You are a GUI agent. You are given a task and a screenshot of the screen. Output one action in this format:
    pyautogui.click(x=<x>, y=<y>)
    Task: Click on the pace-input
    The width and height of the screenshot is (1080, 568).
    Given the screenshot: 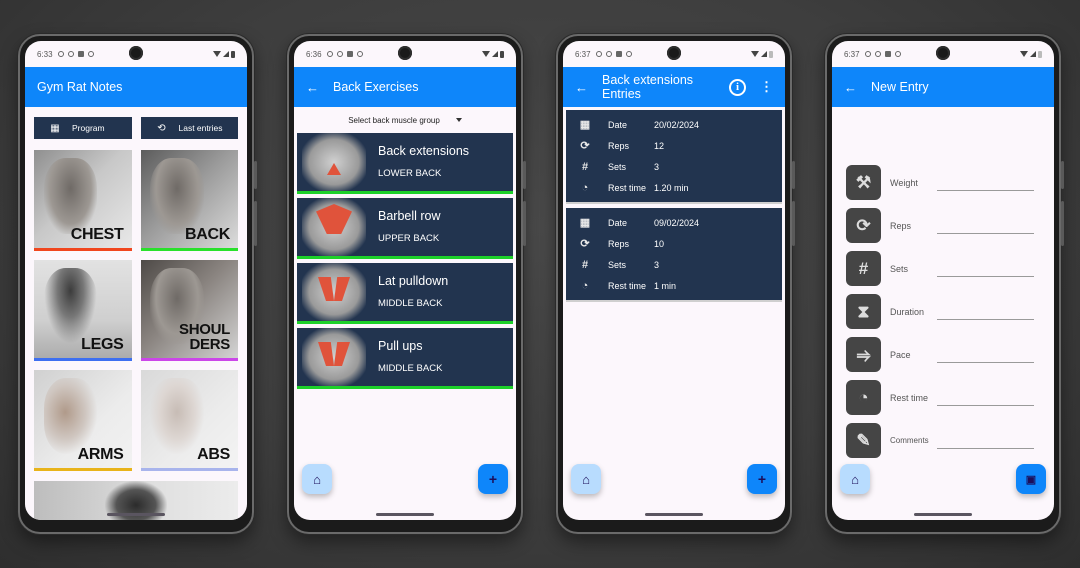 What is the action you would take?
    pyautogui.click(x=985, y=354)
    